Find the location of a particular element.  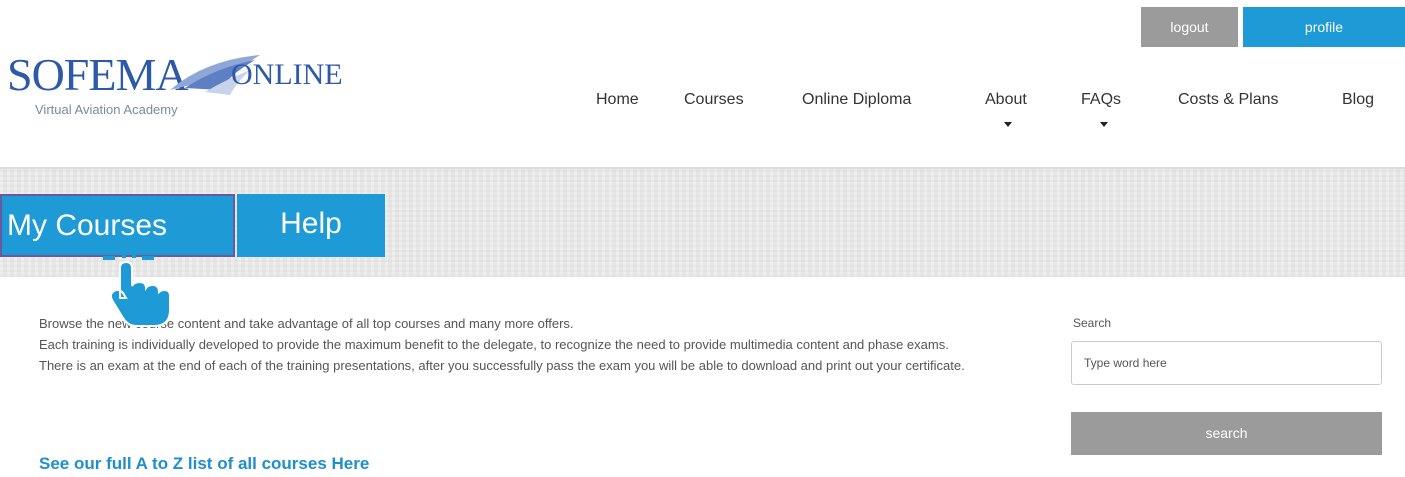

logo-main-text: SOFEMA is located at coordinates (98, 74).